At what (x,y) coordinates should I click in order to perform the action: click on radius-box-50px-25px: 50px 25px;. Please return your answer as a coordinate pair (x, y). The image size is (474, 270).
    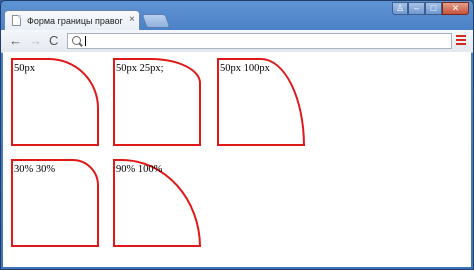
    Looking at the image, I should click on (157, 102).